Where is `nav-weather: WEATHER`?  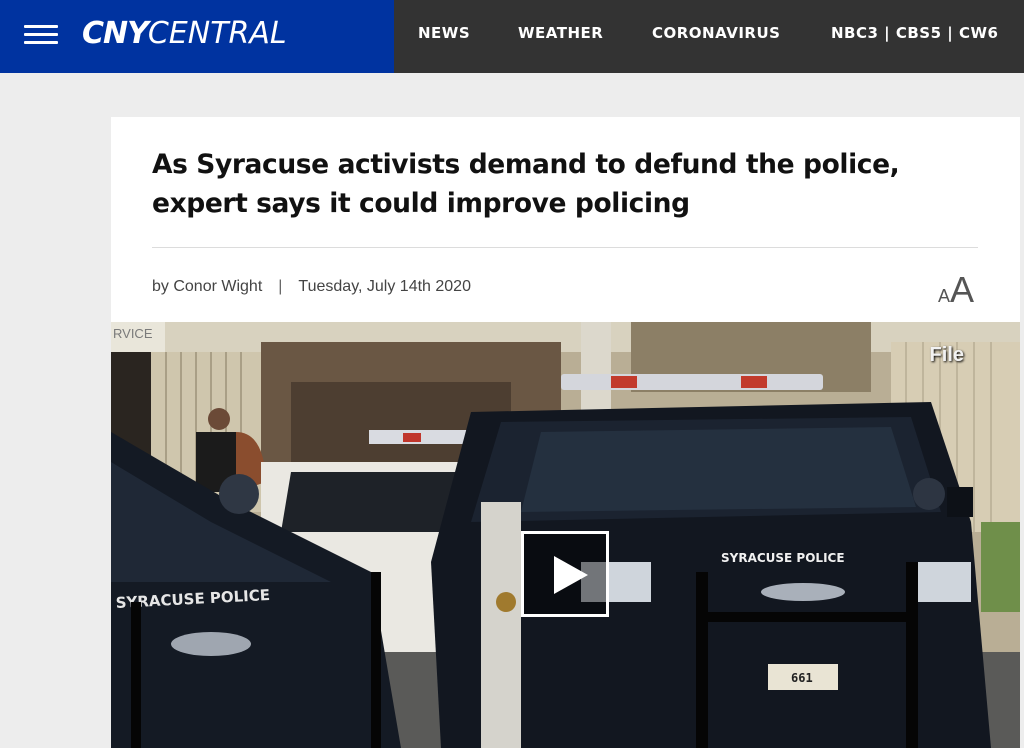 nav-weather: WEATHER is located at coordinates (560, 36).